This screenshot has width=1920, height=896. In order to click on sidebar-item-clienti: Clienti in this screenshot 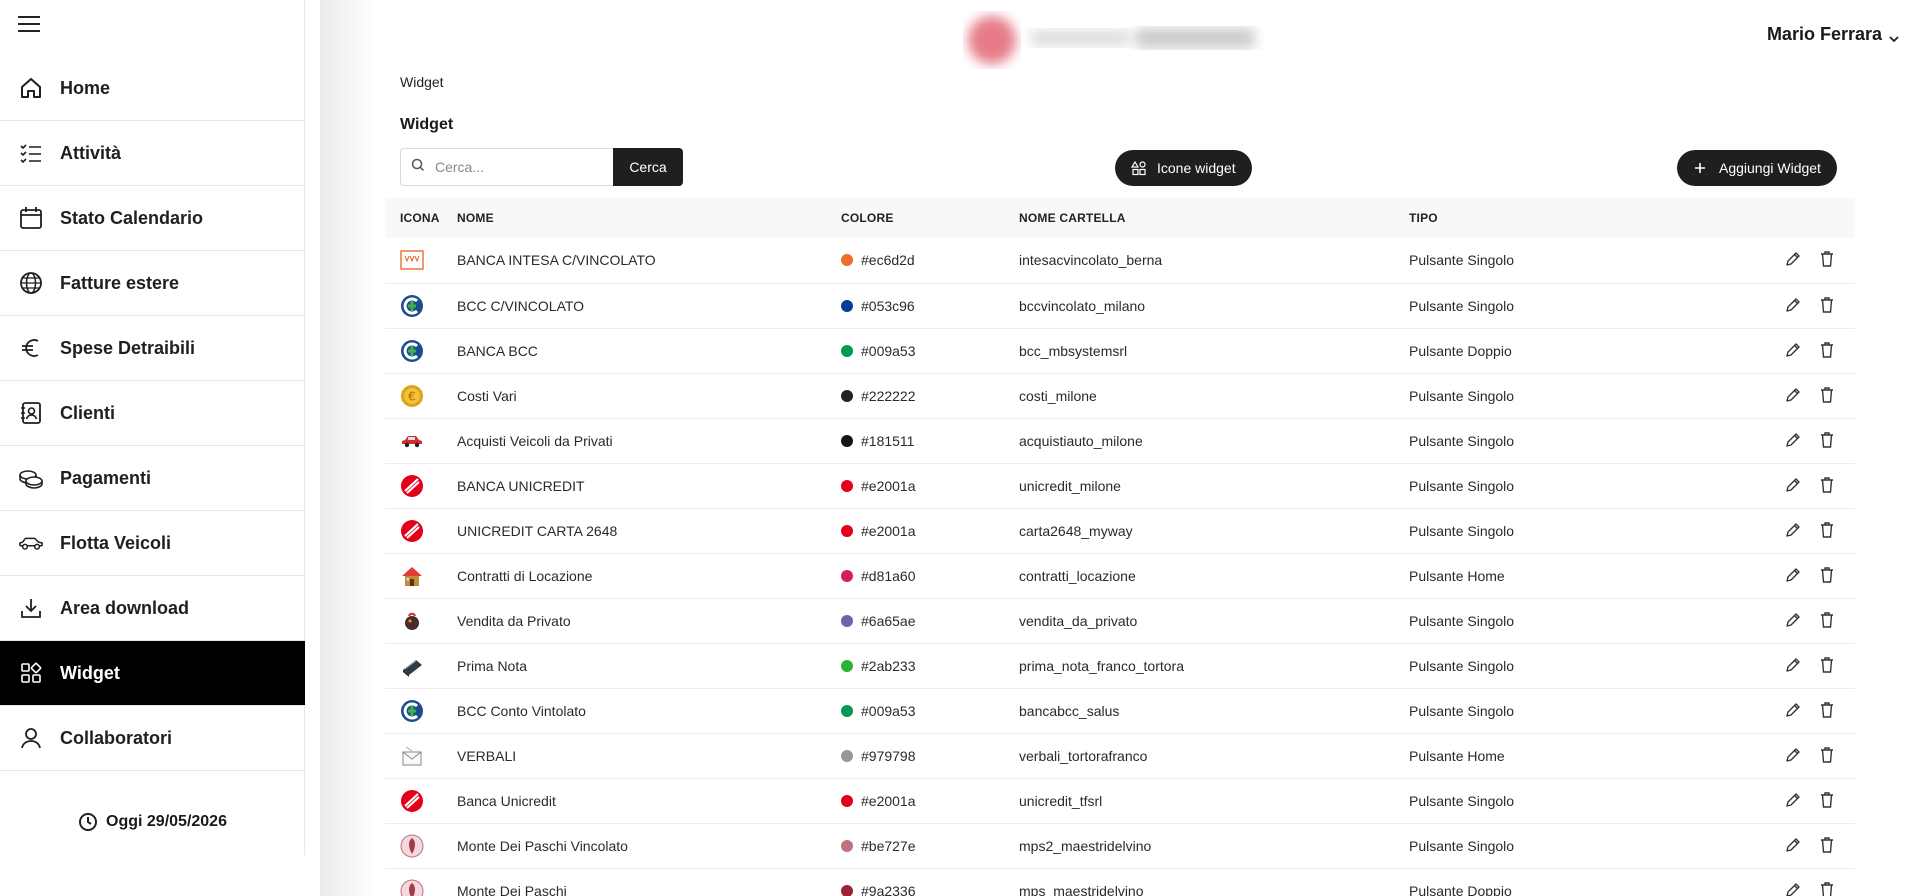, I will do `click(152, 413)`.